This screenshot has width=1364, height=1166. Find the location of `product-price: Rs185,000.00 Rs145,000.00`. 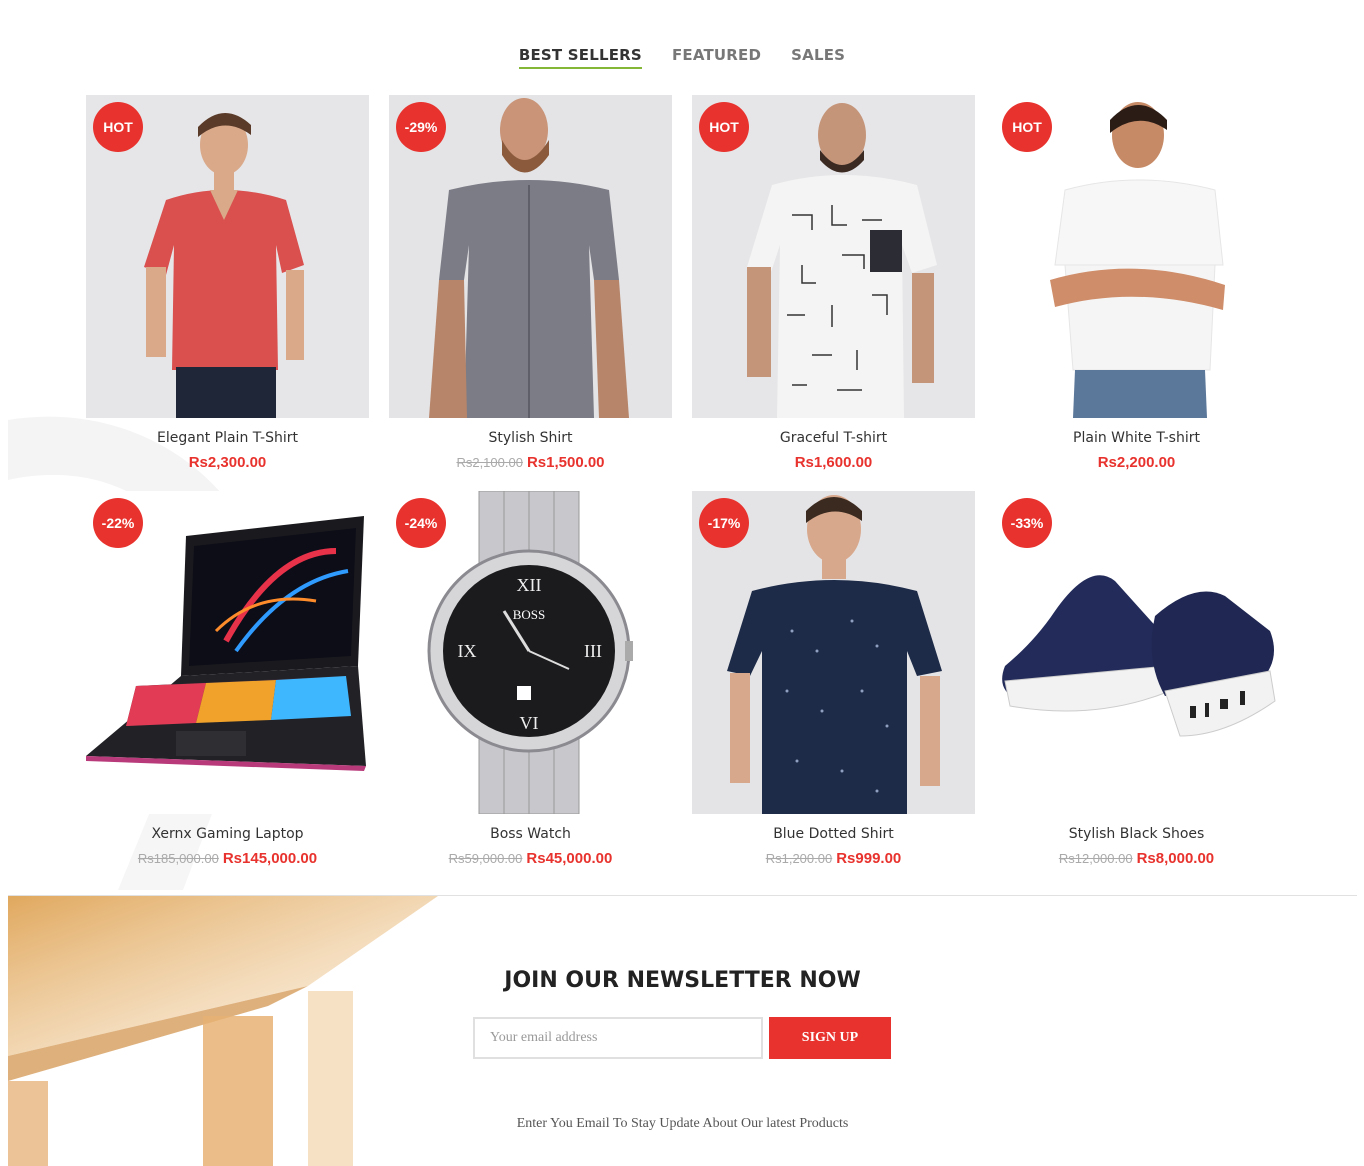

product-price: Rs185,000.00 Rs145,000.00 is located at coordinates (227, 858).